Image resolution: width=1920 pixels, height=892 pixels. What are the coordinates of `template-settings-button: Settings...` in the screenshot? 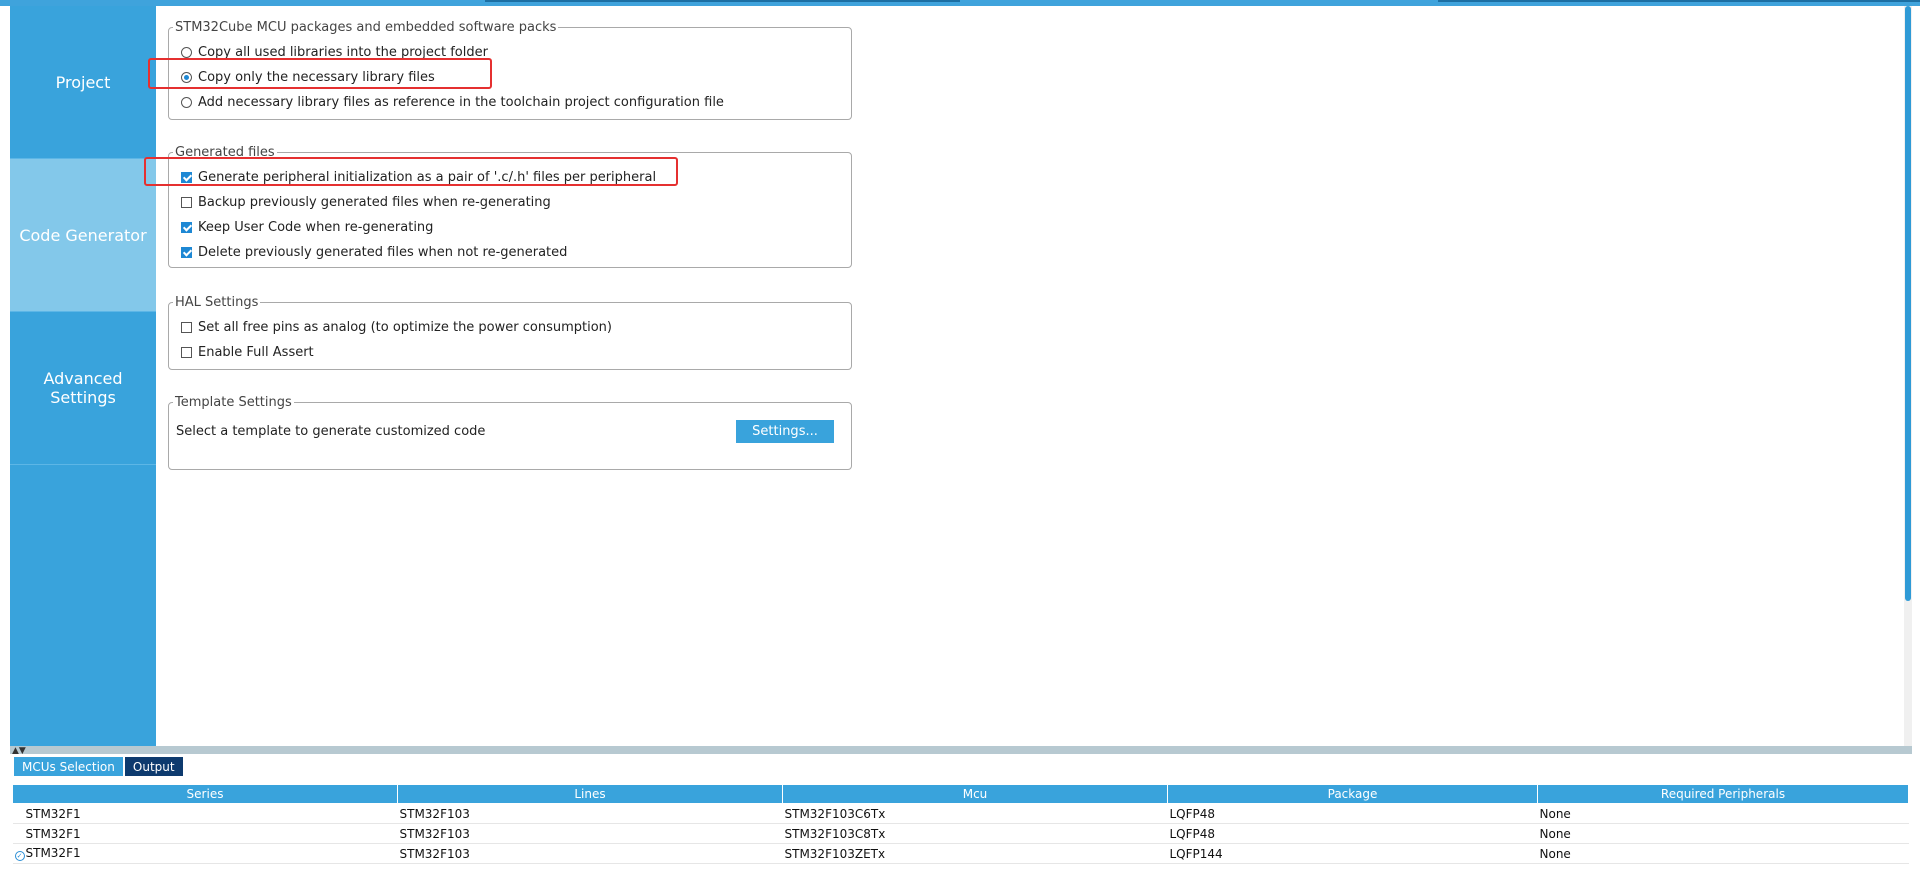 It's located at (785, 431).